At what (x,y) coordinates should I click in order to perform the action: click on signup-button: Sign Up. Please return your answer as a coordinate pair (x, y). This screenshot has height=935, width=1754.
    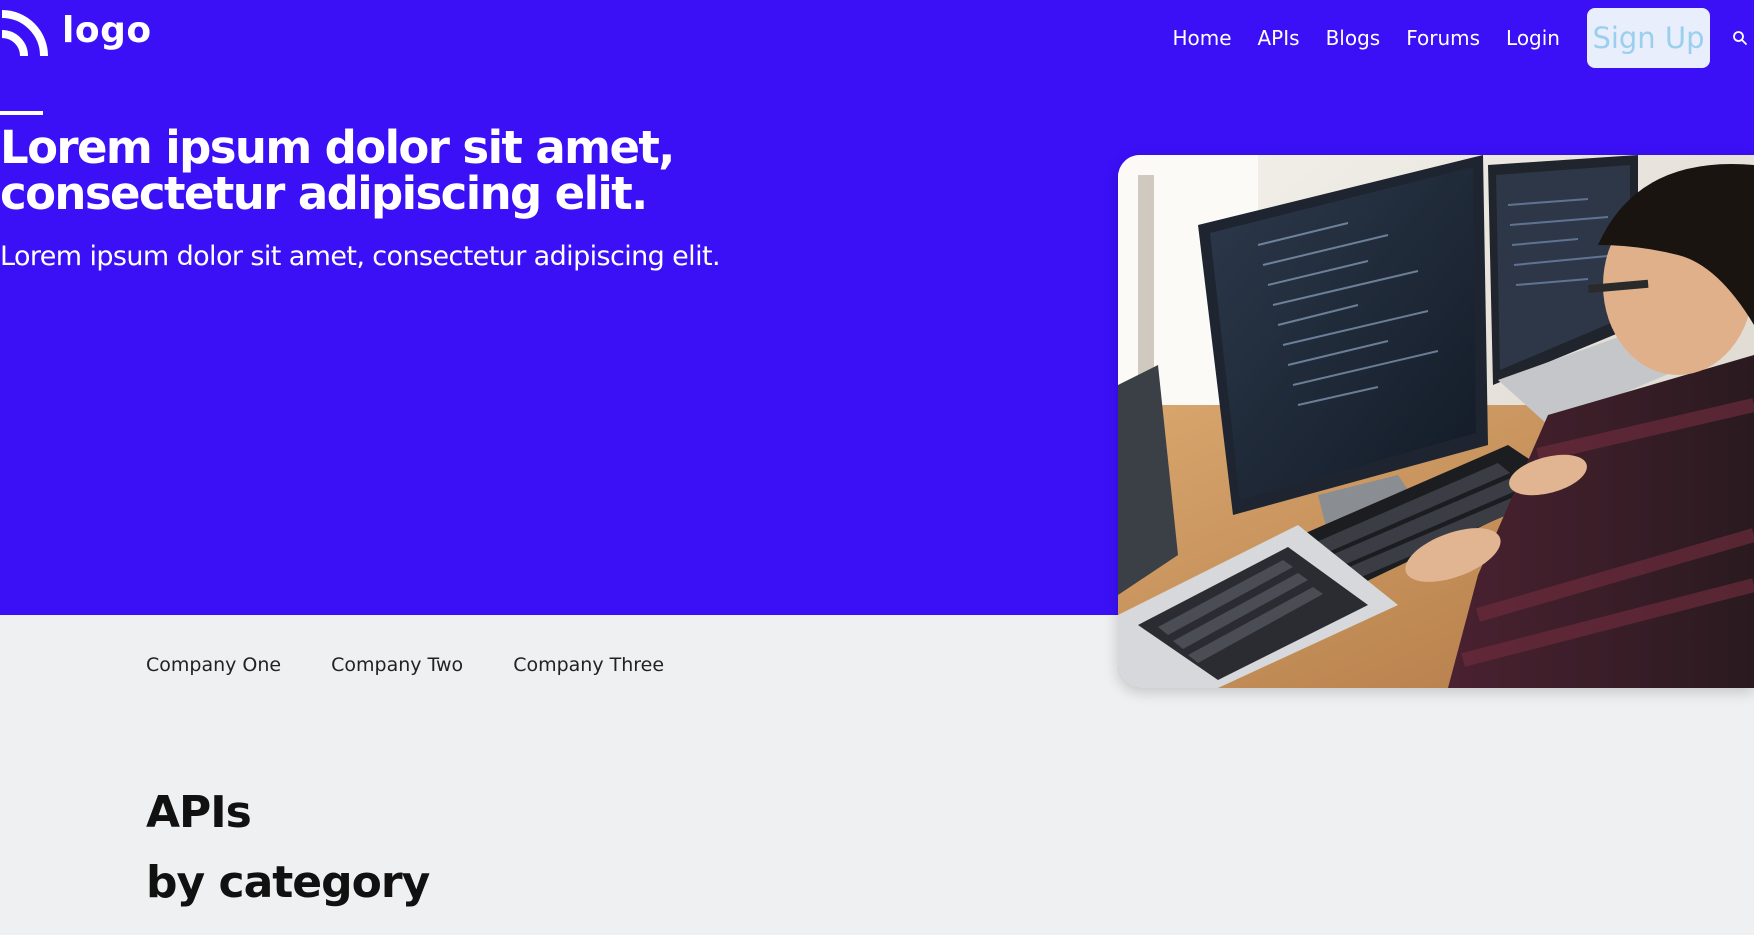
    Looking at the image, I should click on (1648, 38).